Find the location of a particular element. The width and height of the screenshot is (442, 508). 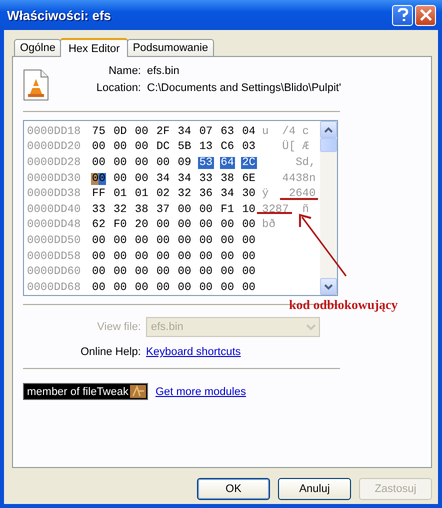

address: 0000DD18 is located at coordinates (54, 132).